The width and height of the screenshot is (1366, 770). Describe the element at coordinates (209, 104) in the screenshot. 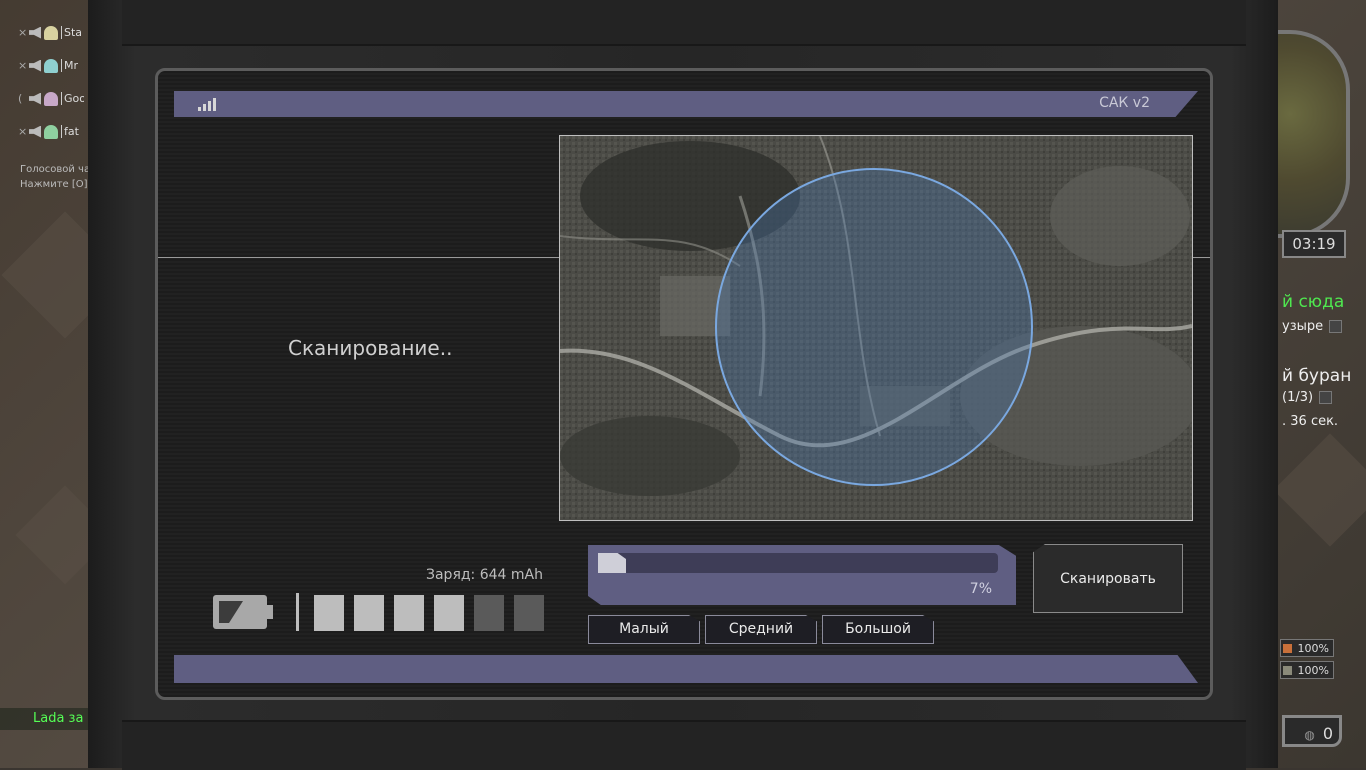

I see `signal-icon` at that location.